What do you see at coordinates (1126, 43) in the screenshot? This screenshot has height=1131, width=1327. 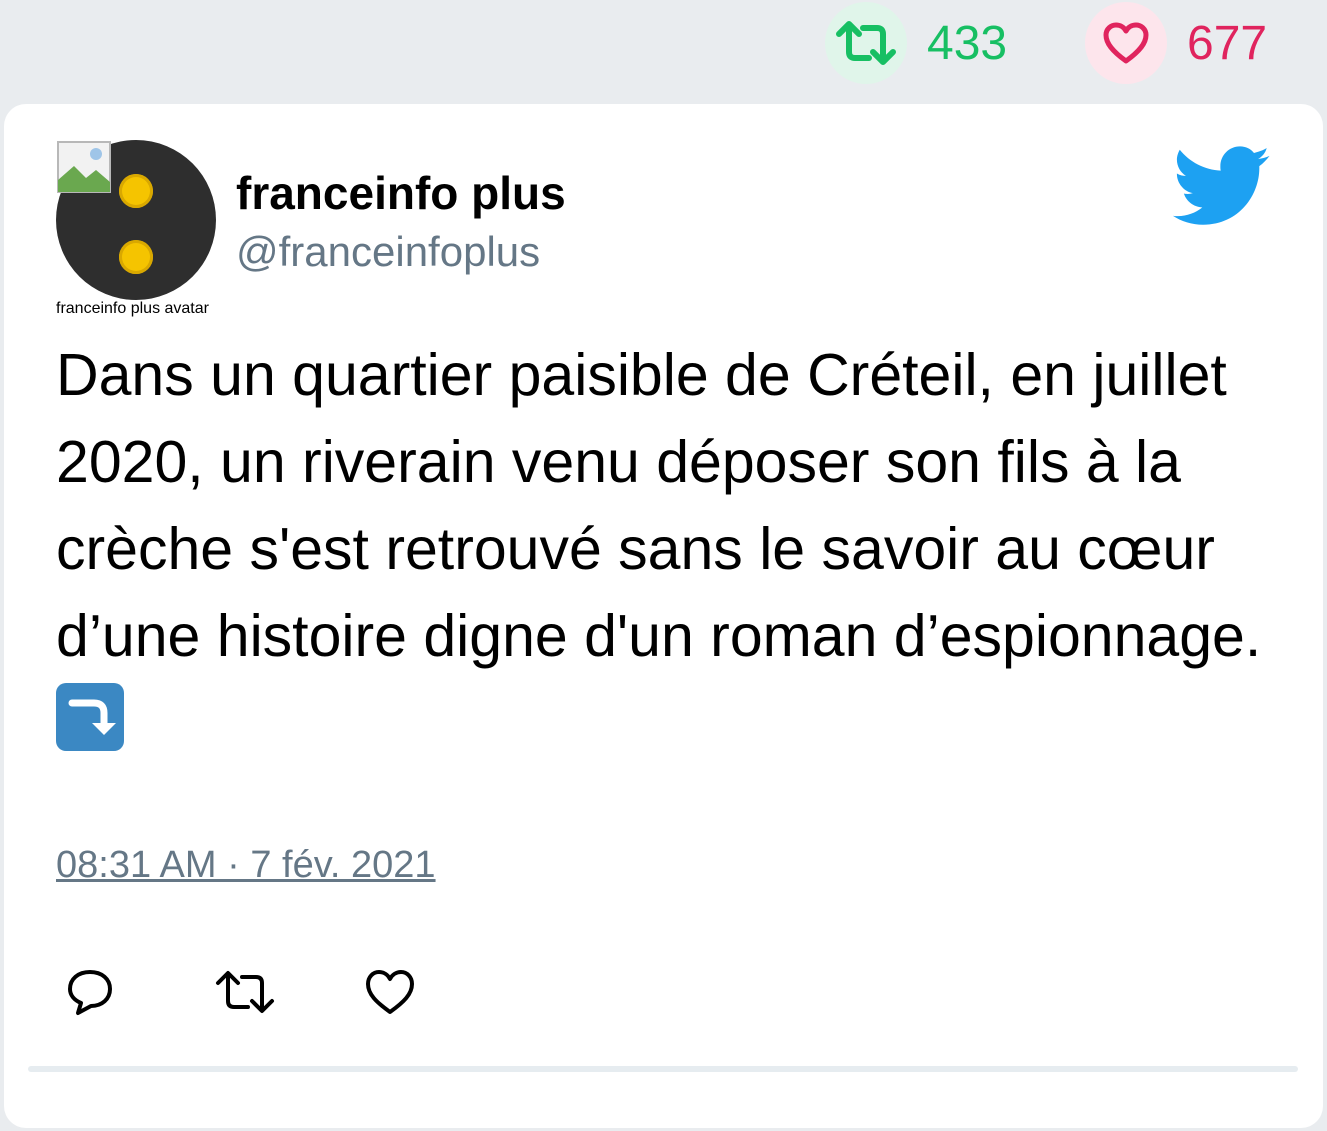 I see `heart-icon` at bounding box center [1126, 43].